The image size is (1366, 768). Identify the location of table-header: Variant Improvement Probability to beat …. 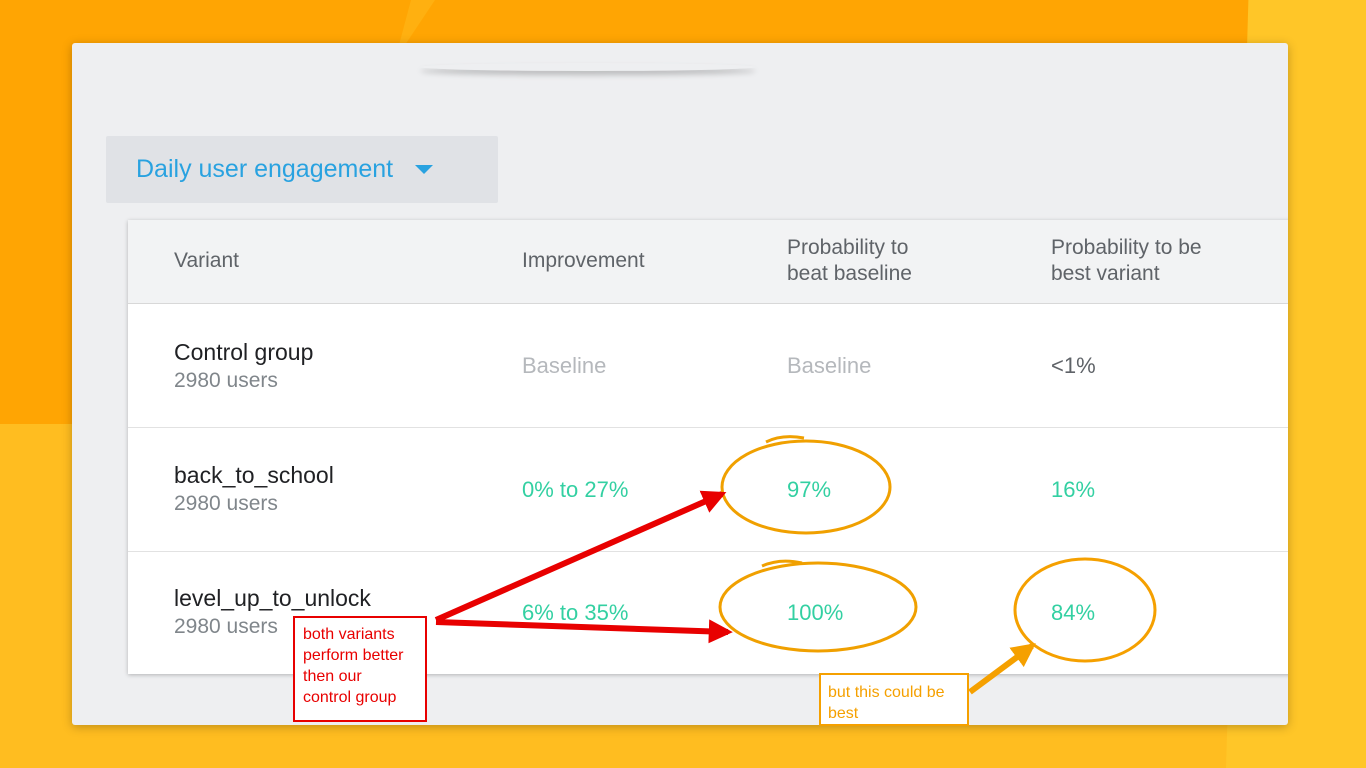
(708, 262).